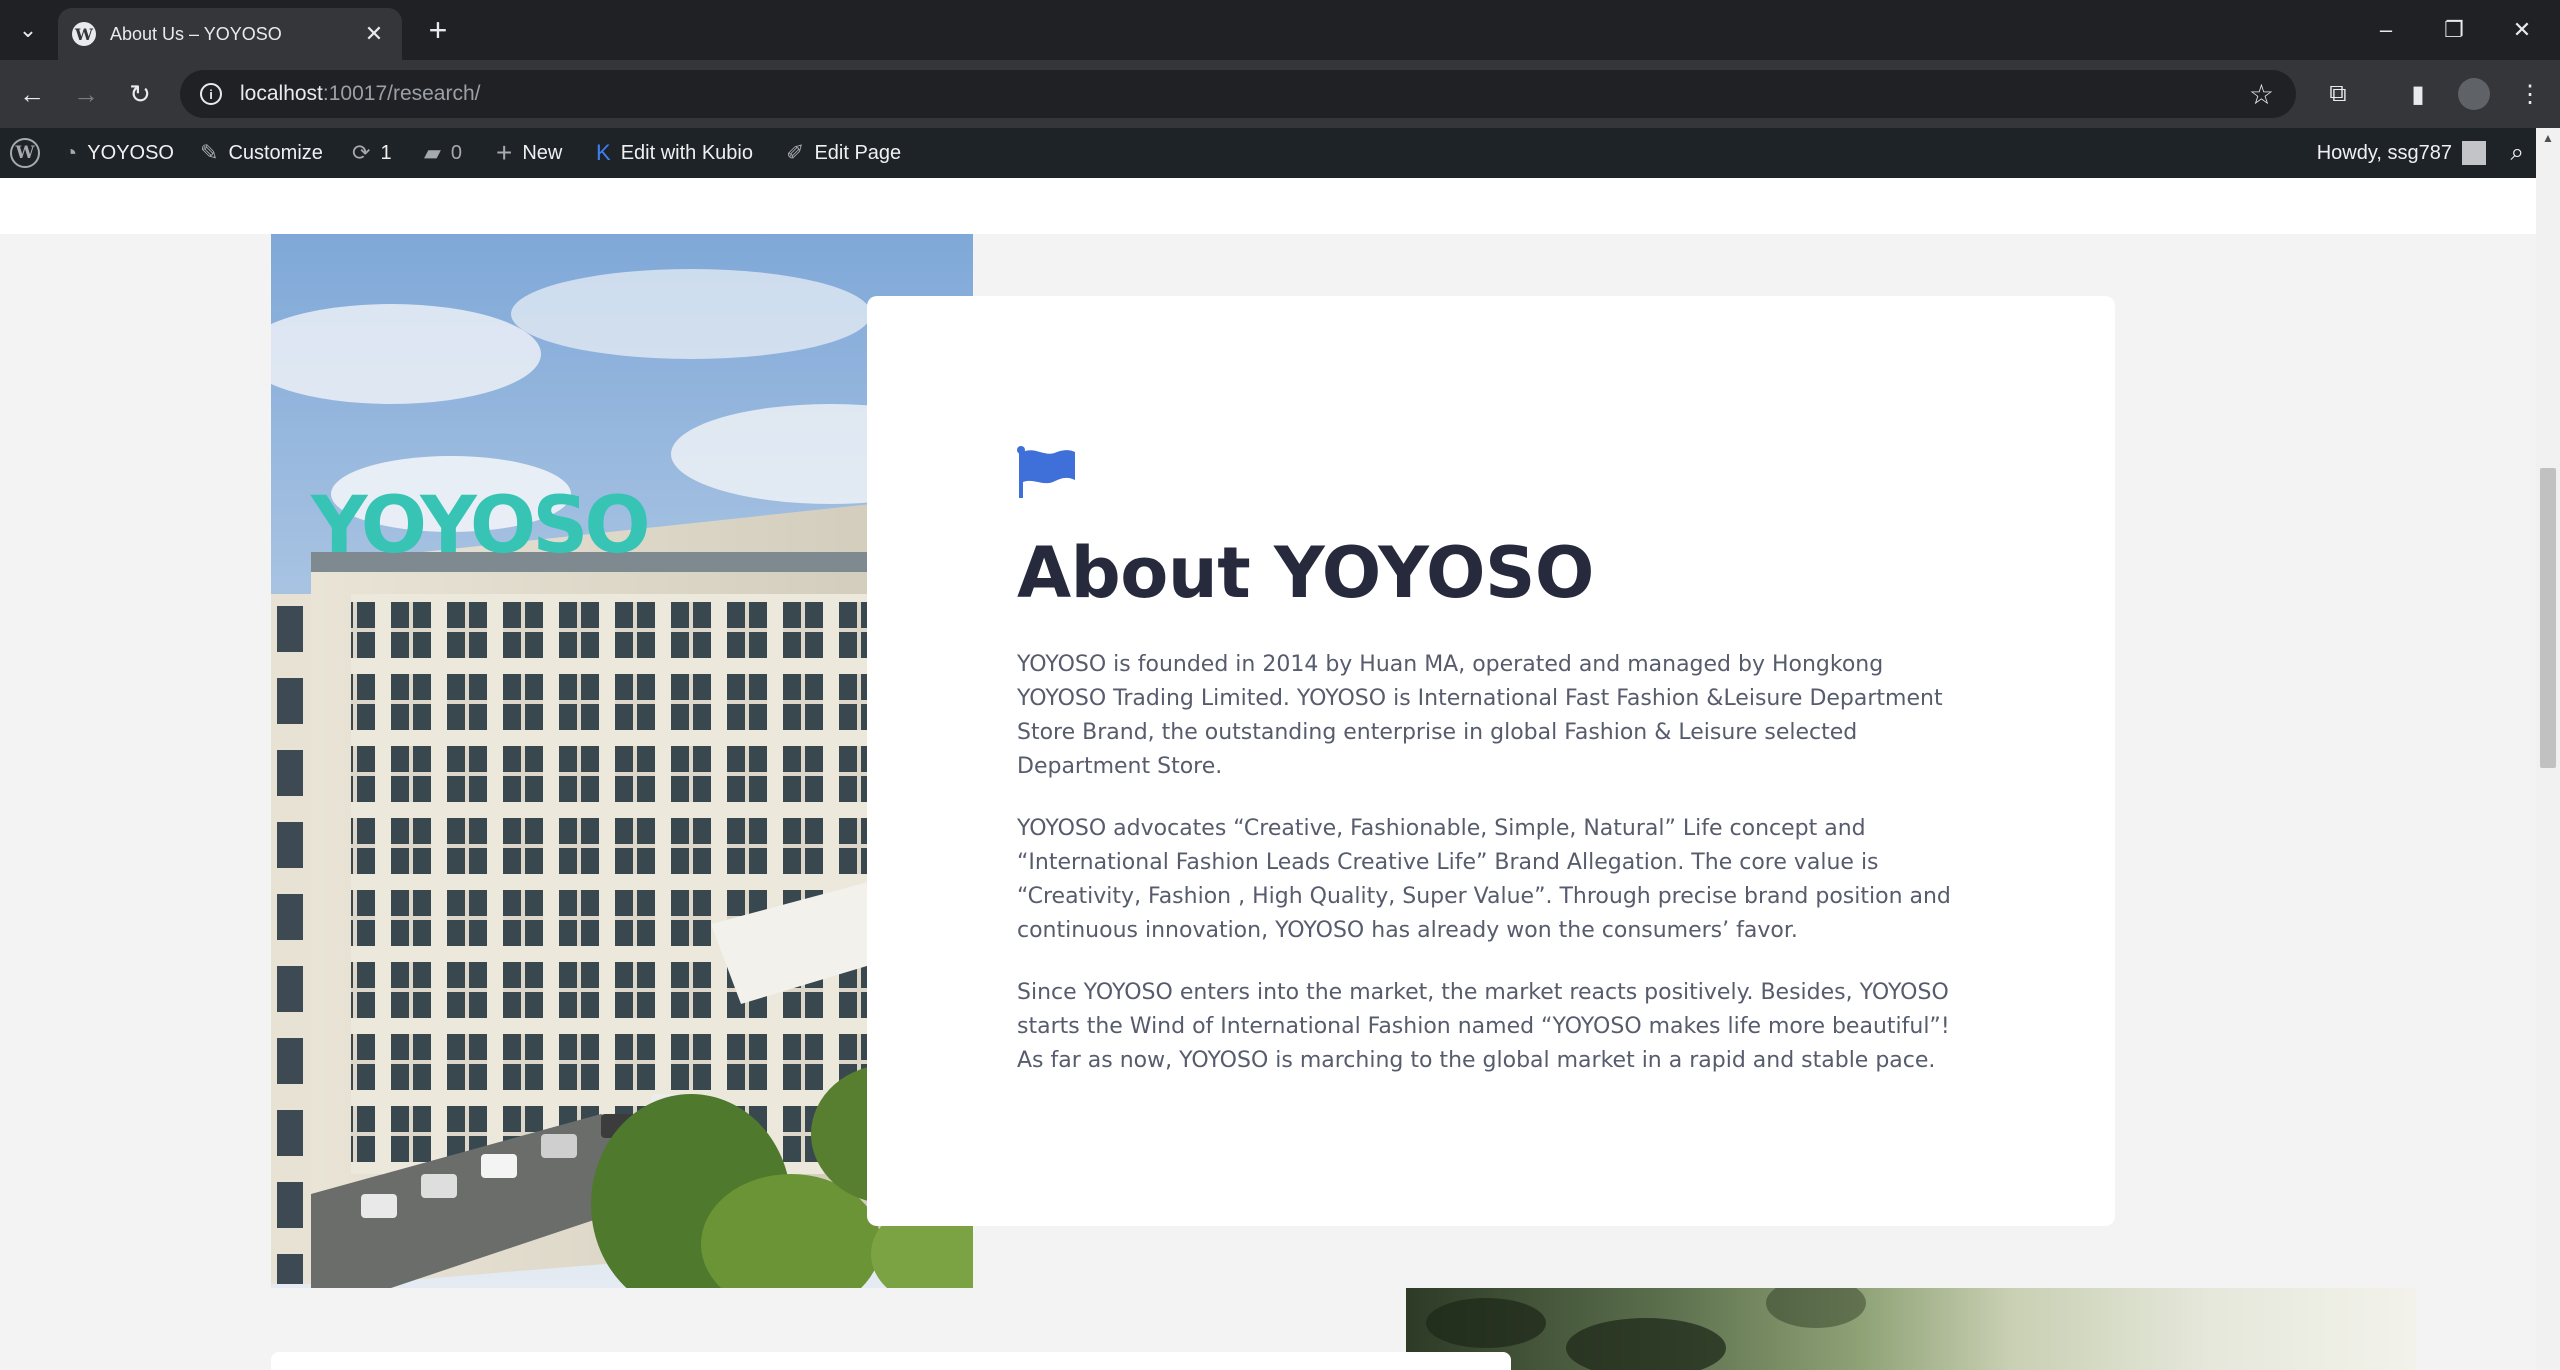  I want to click on about-title: About YOYOSO, so click(1305, 573).